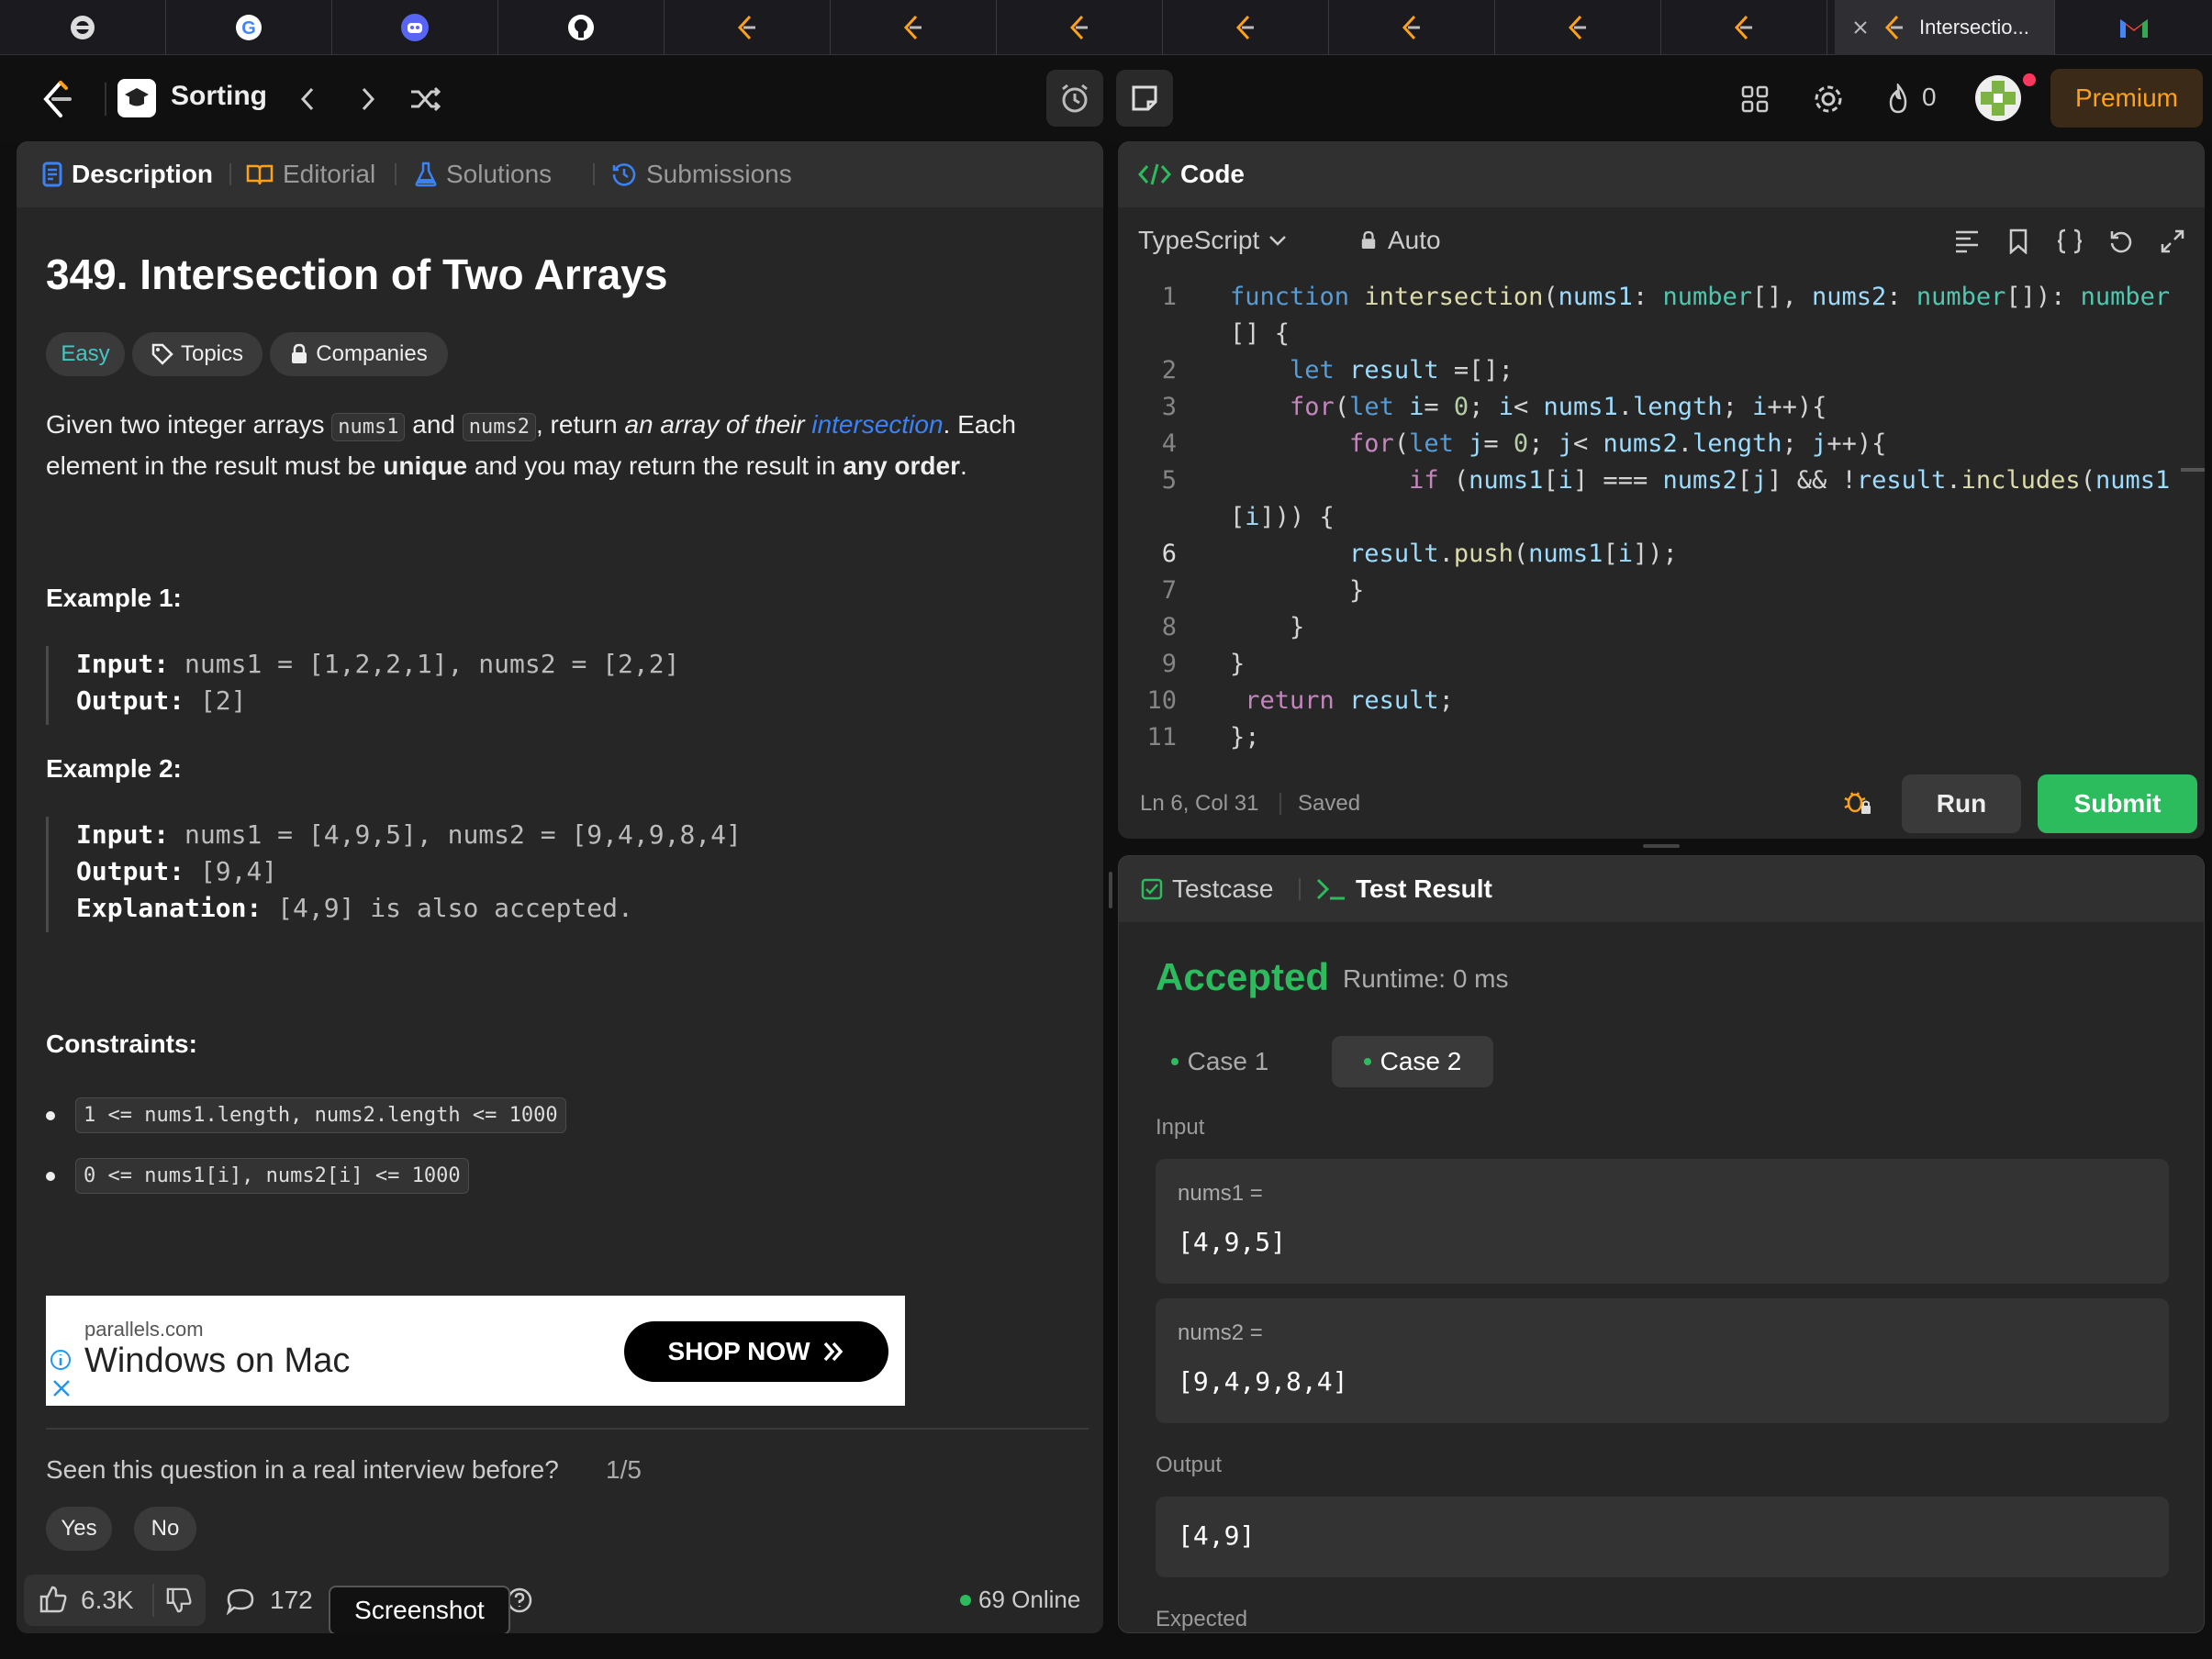  Describe the element at coordinates (114, 598) in the screenshot. I see `example-1-title: Example 1:` at that location.